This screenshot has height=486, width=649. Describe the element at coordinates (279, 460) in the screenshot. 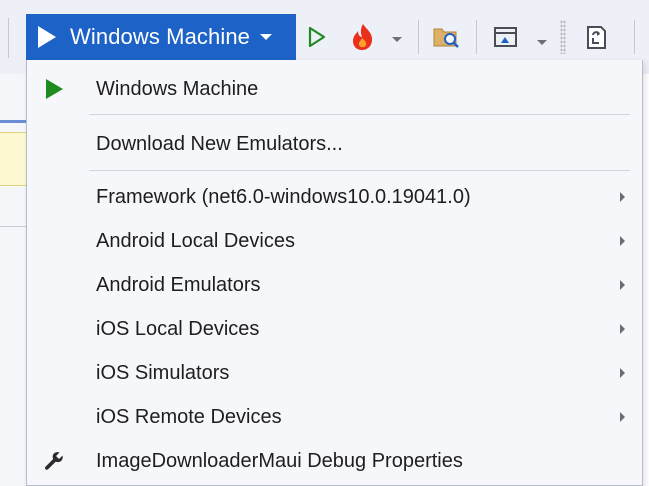

I see `menu-item-label: ImageDownloaderMaui Debug Properties` at that location.